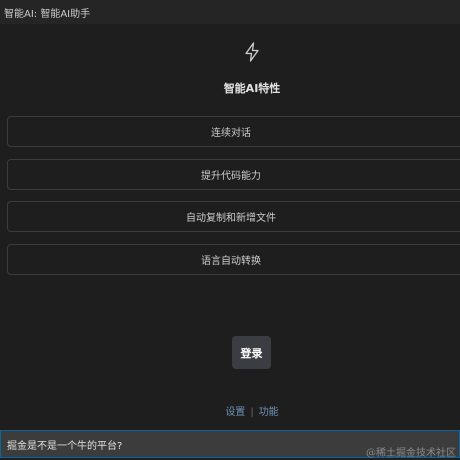  What do you see at coordinates (251, 352) in the screenshot?
I see `login-button: 登录` at bounding box center [251, 352].